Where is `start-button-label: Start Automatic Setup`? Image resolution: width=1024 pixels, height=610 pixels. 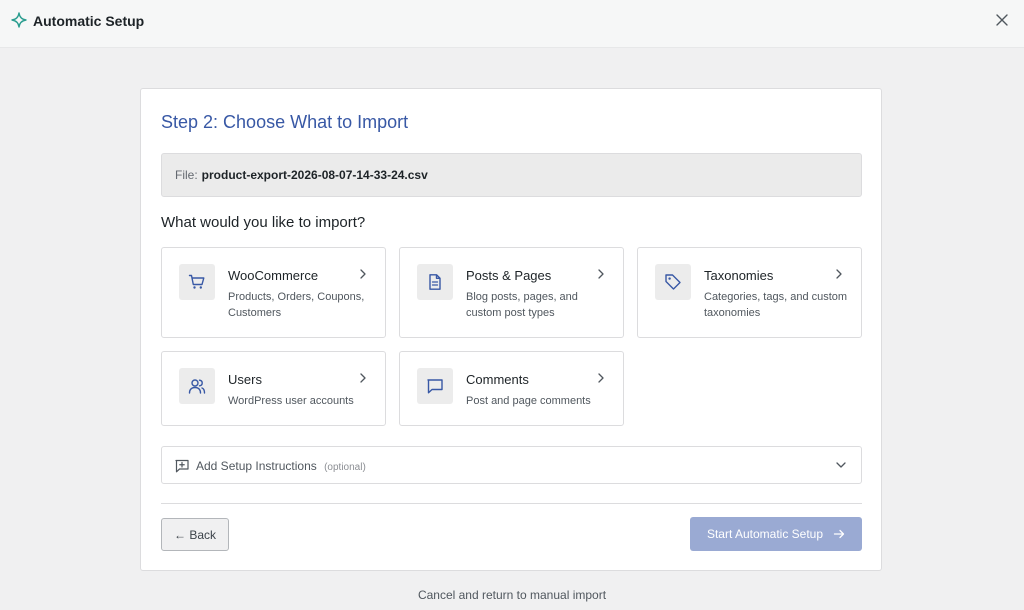
start-button-label: Start Automatic Setup is located at coordinates (765, 534).